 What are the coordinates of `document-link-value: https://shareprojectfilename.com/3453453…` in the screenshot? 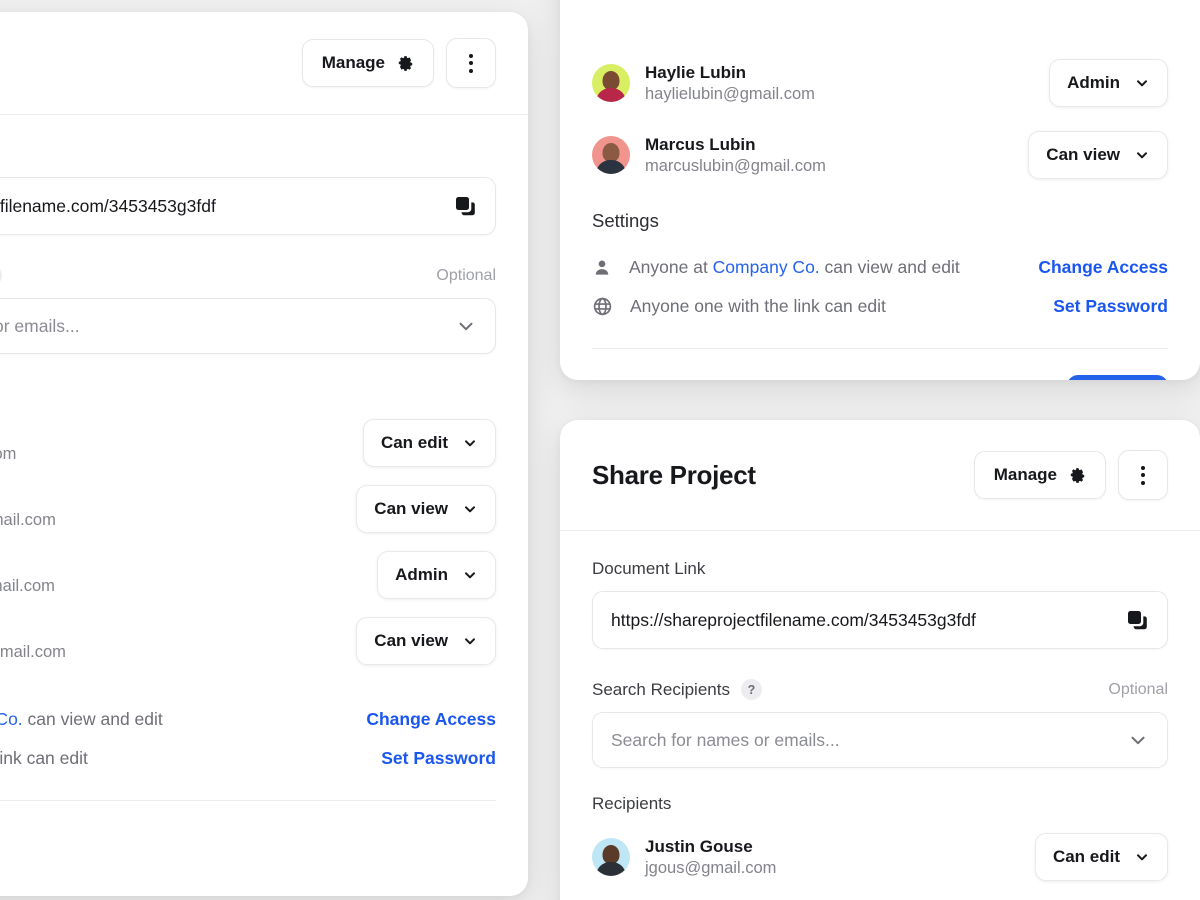 It's located at (793, 619).